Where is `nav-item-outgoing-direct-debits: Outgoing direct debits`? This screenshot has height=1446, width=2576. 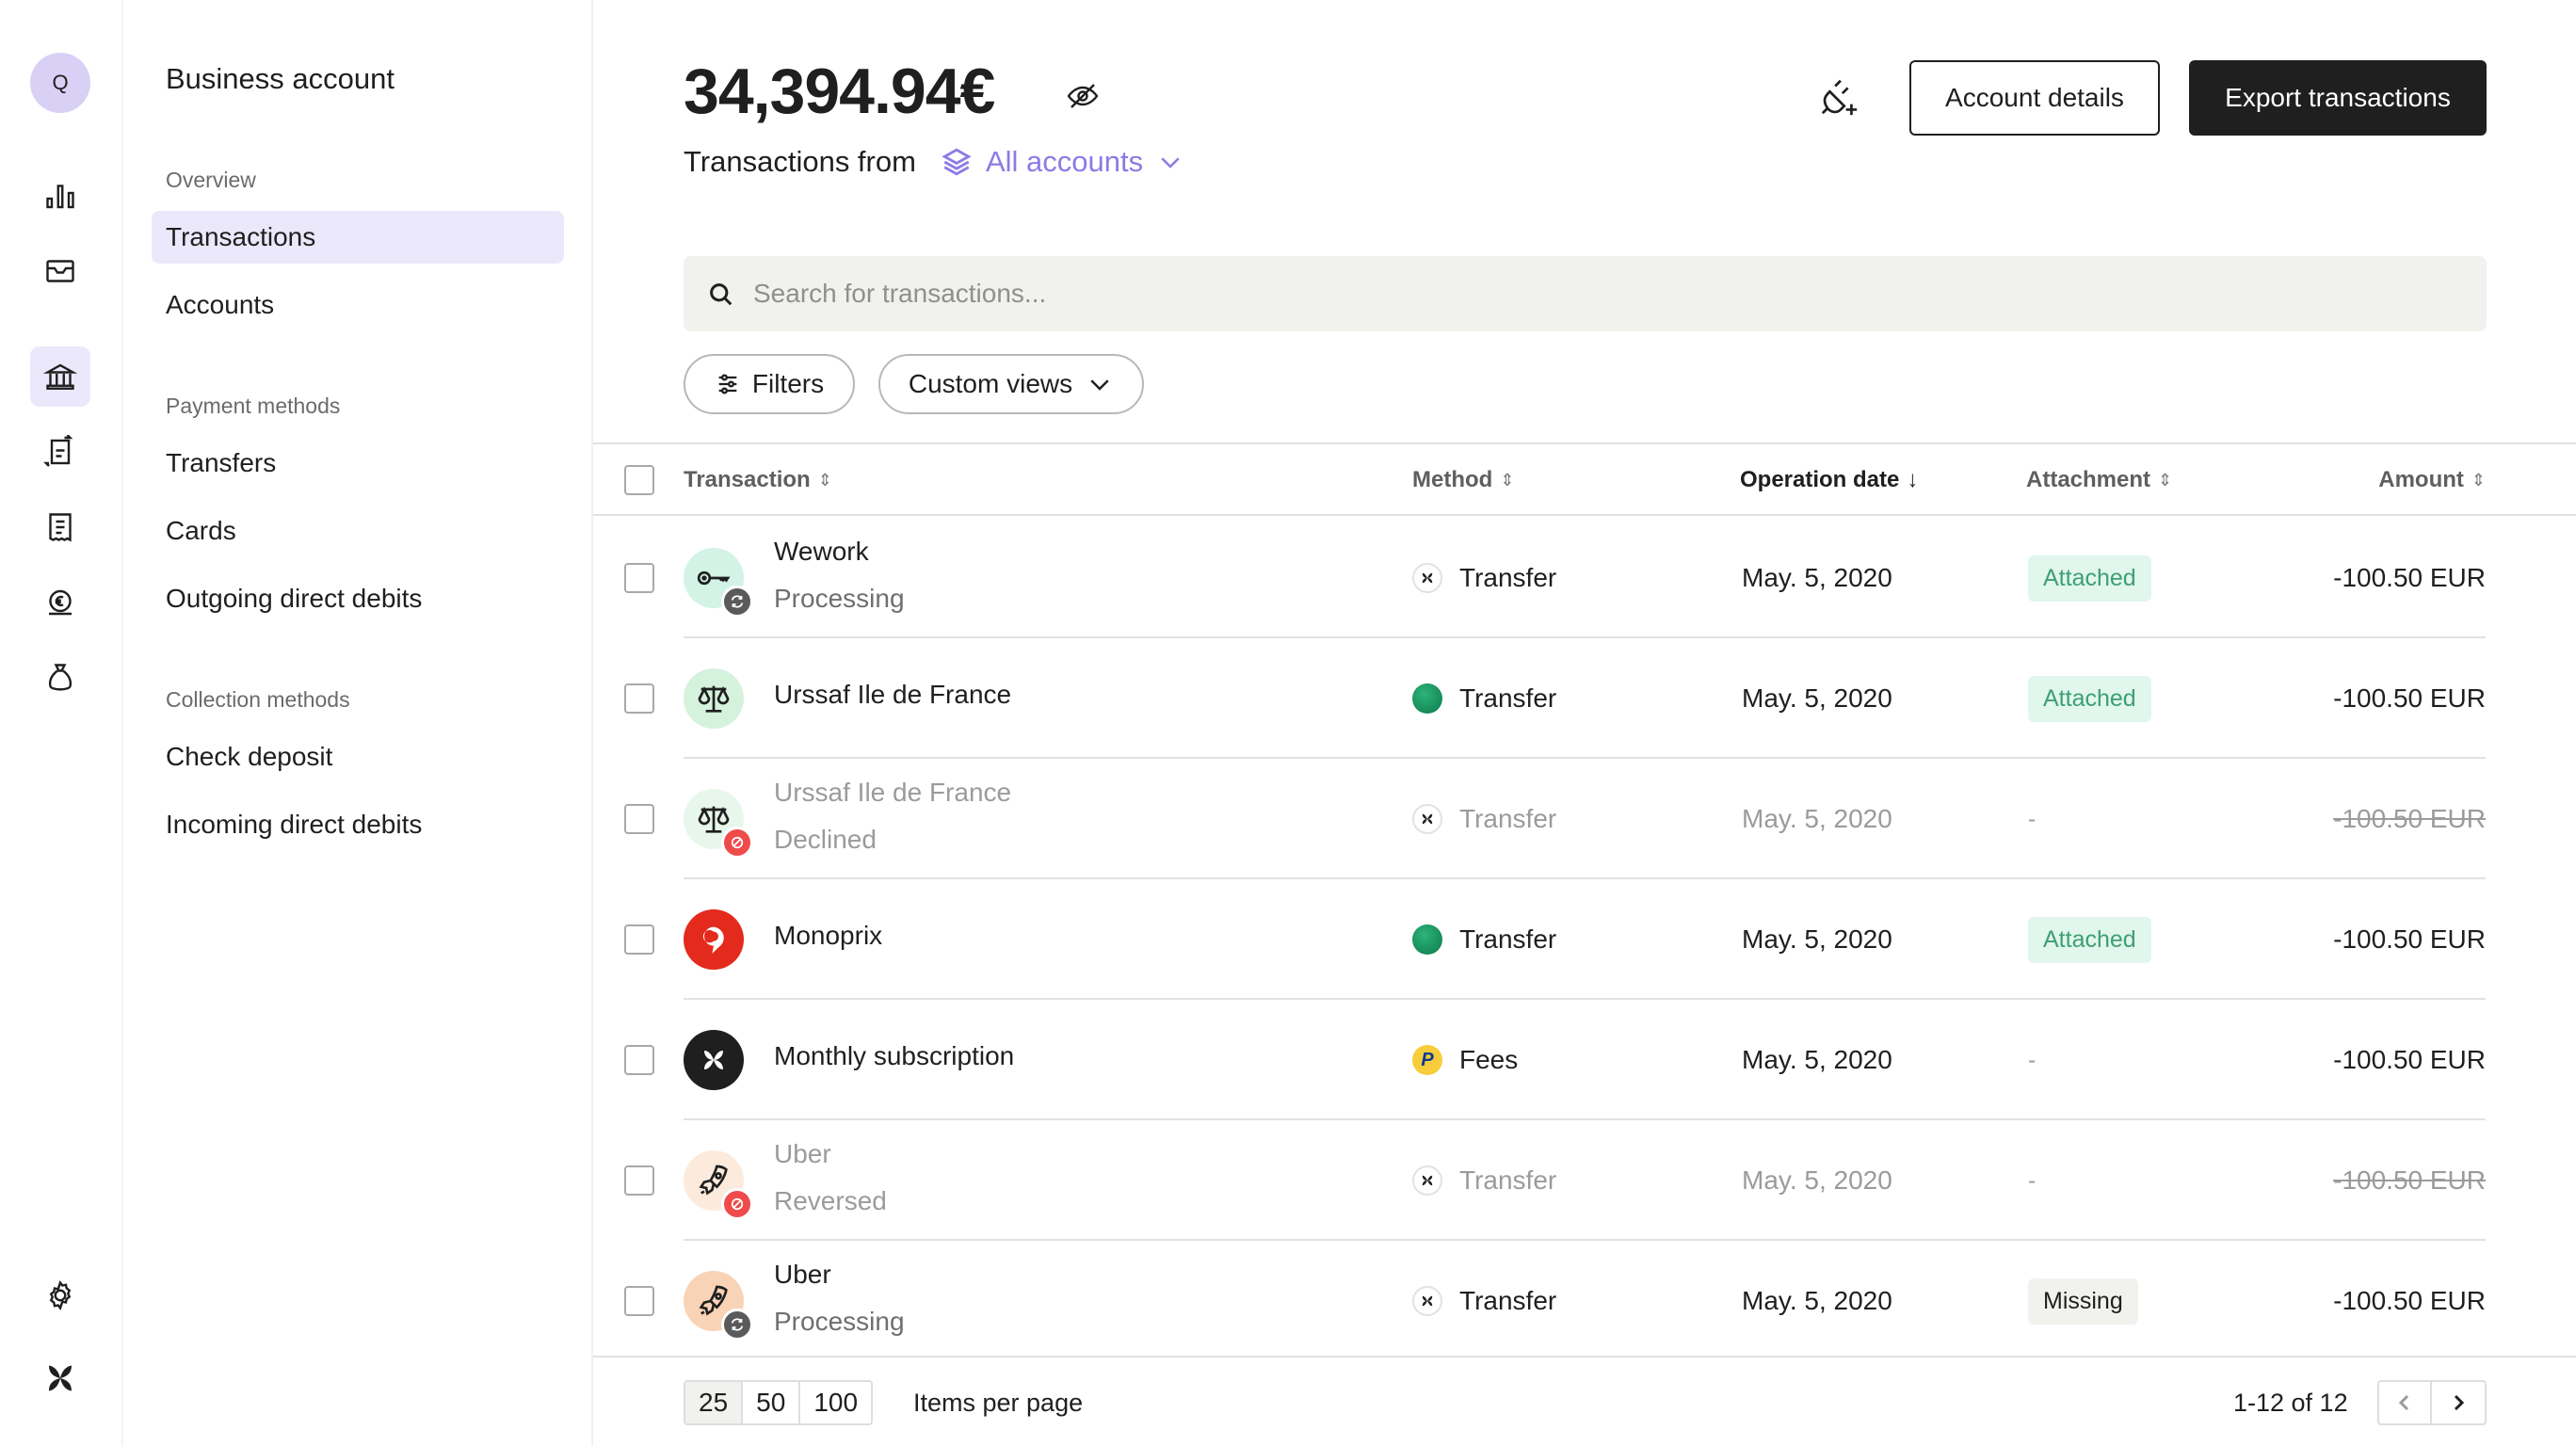 nav-item-outgoing-direct-debits: Outgoing direct debits is located at coordinates (358, 598).